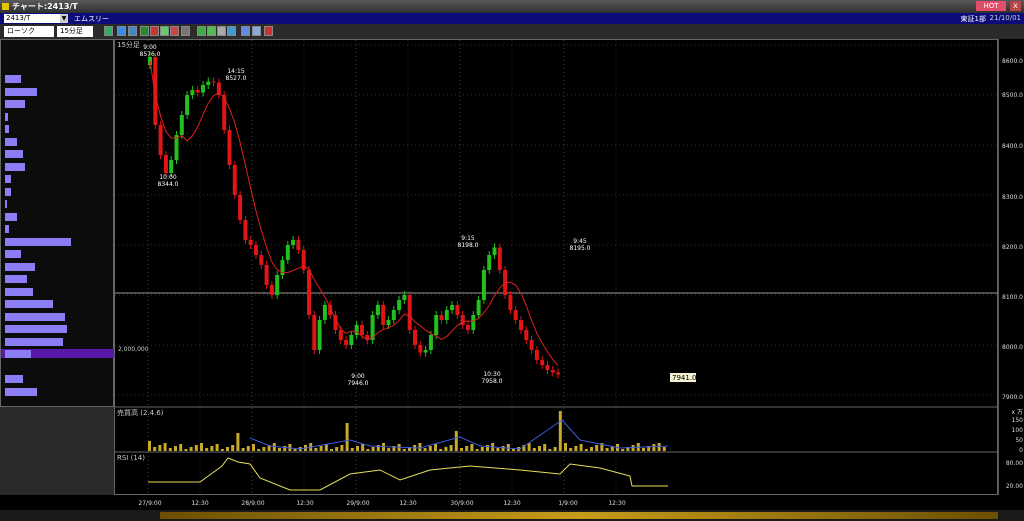 The image size is (1024, 521). What do you see at coordinates (1012, 397) in the screenshot?
I see `price-tick: 7900.0` at bounding box center [1012, 397].